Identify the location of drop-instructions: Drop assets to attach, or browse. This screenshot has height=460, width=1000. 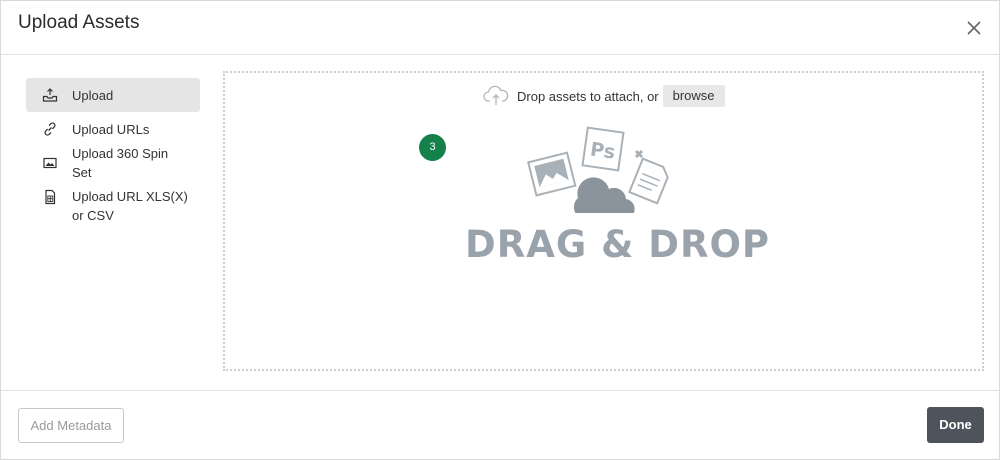
(604, 96).